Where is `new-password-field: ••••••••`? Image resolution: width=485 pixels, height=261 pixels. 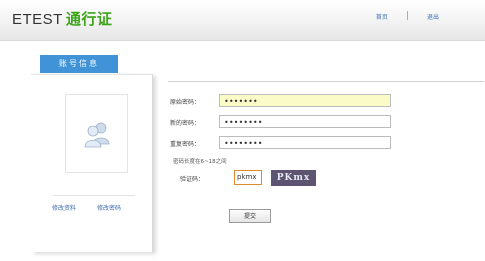
new-password-field: •••••••• is located at coordinates (305, 121).